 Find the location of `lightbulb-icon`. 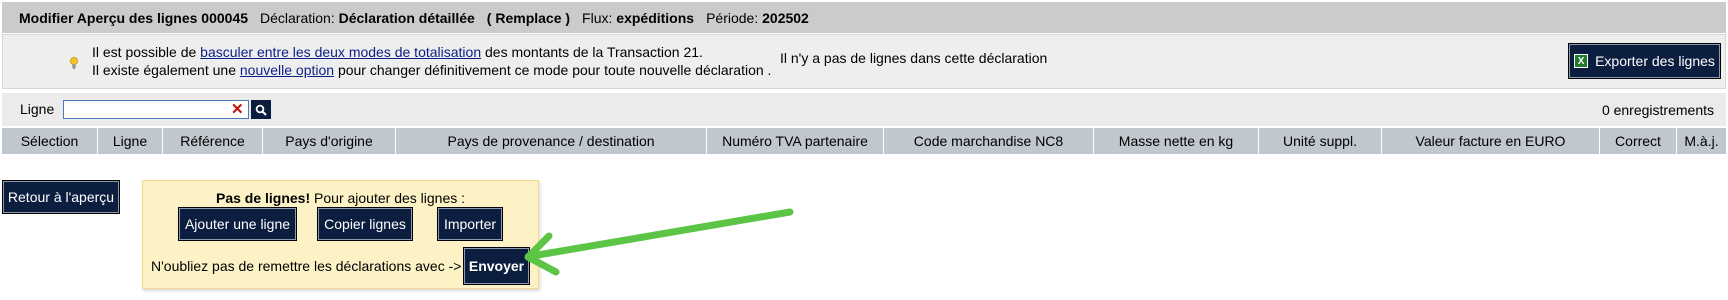

lightbulb-icon is located at coordinates (74, 64).